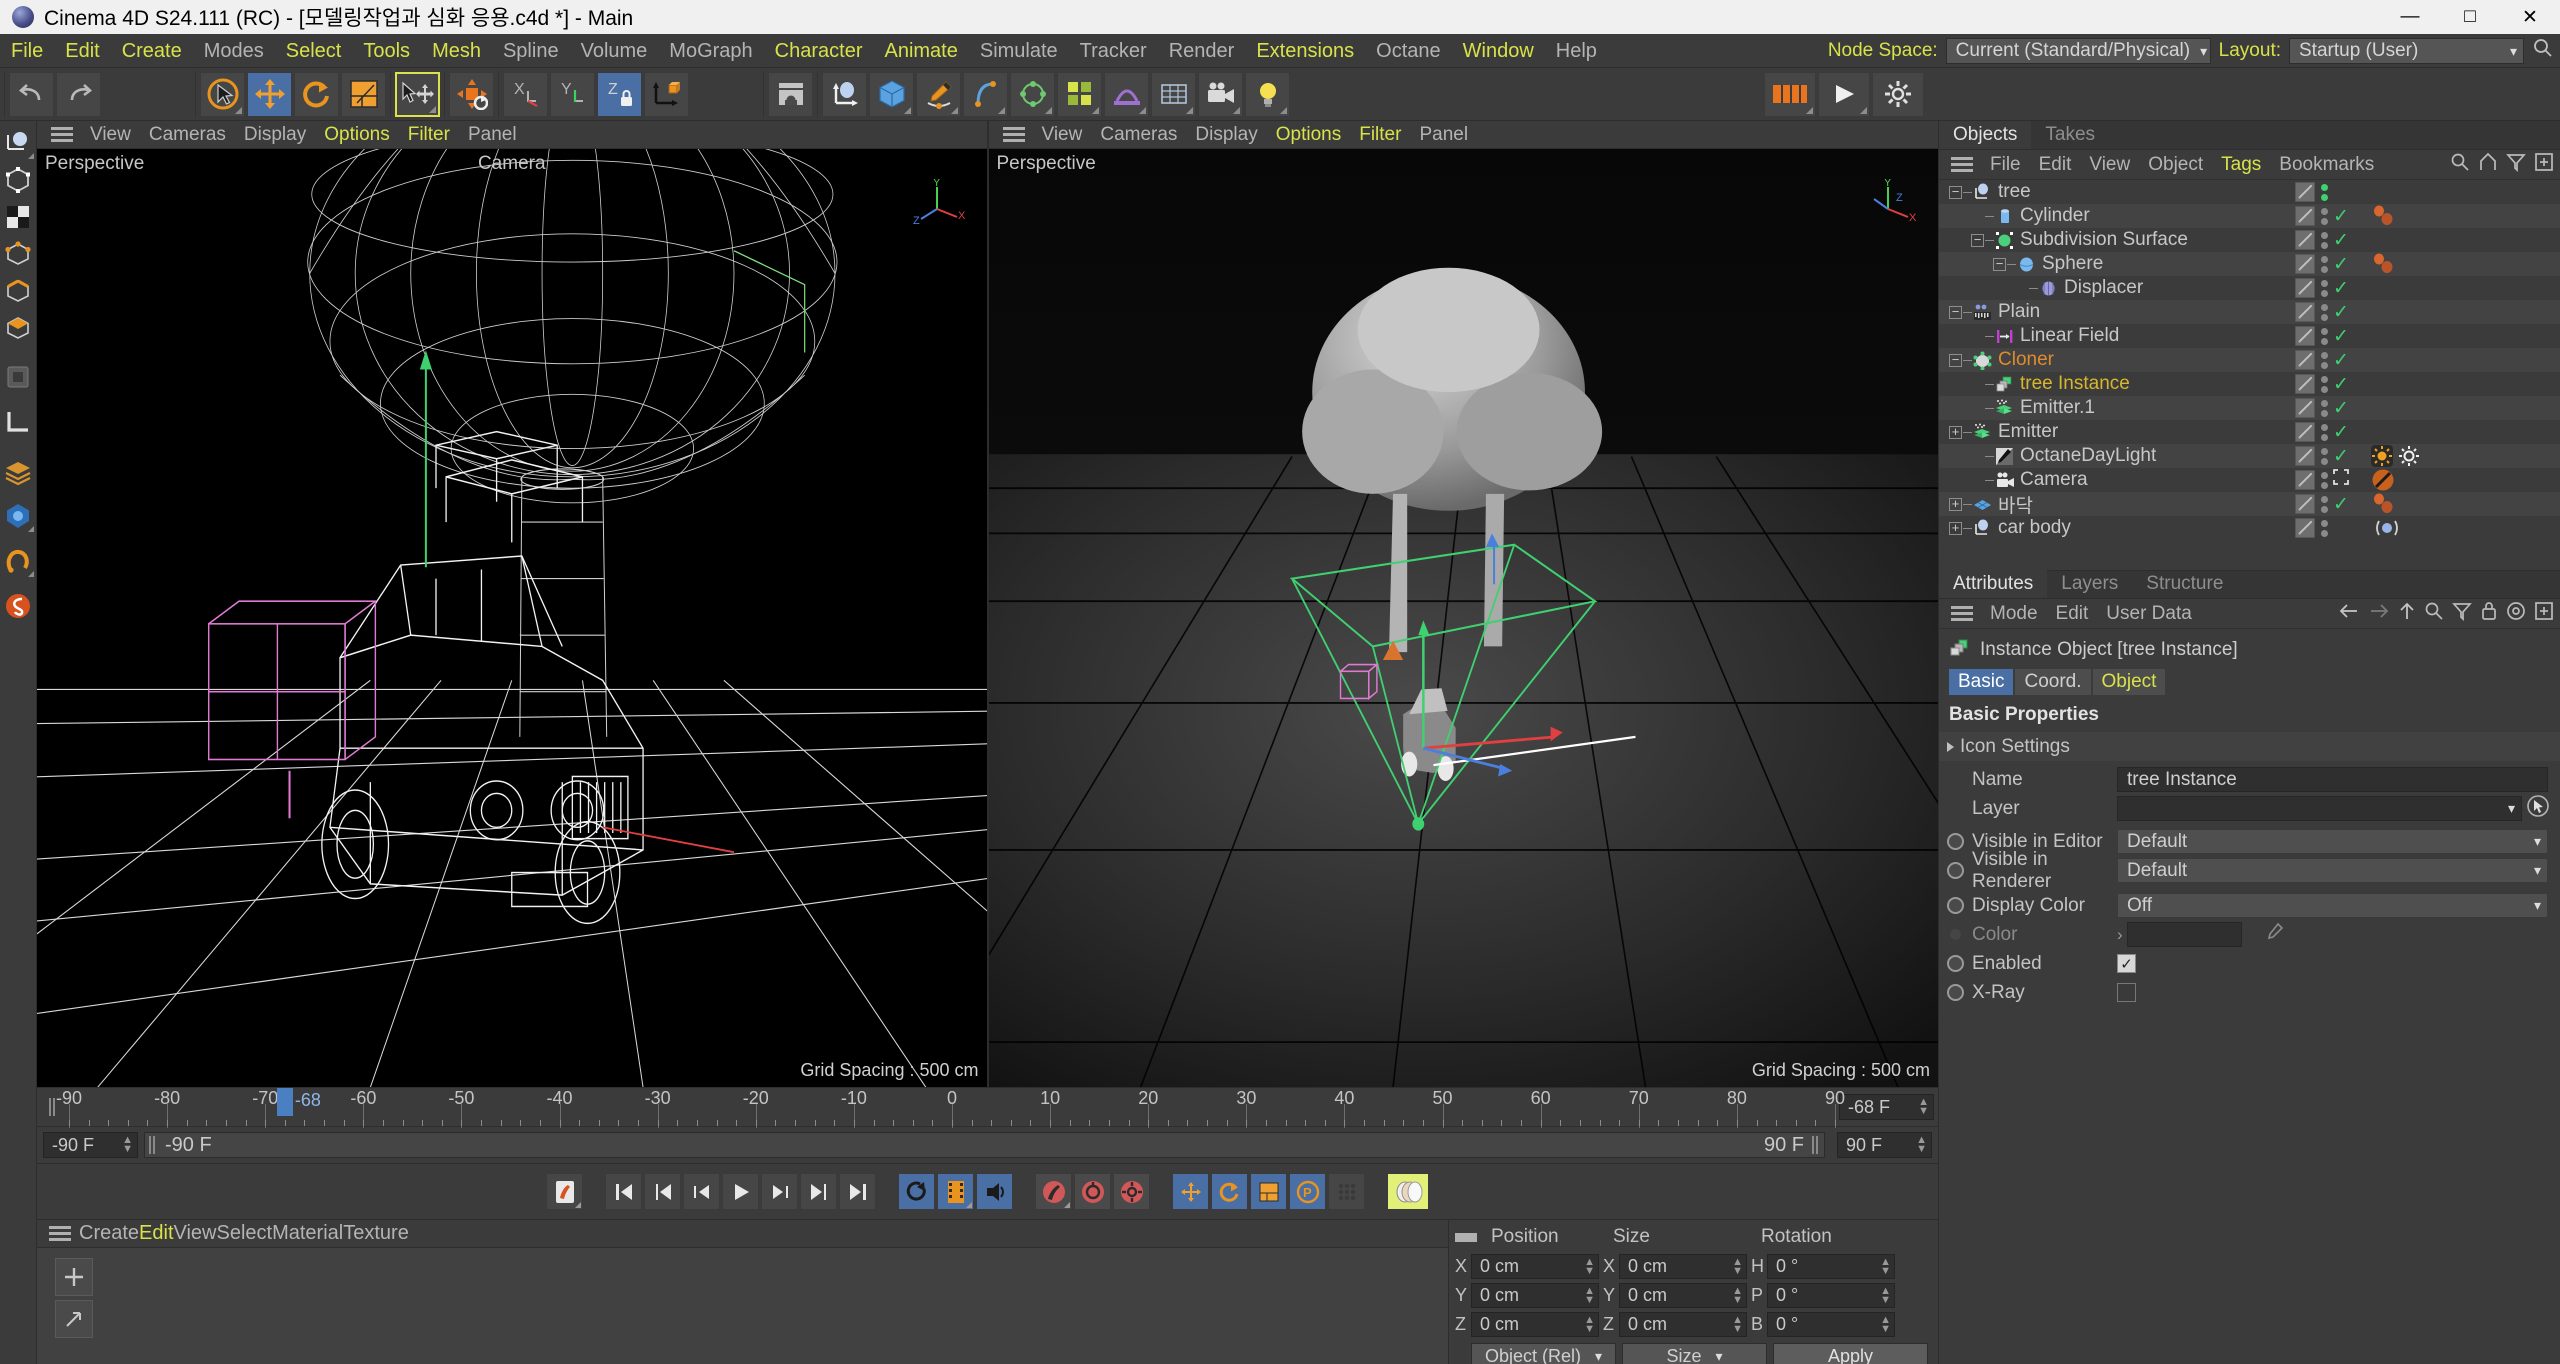 The image size is (2560, 1364). Describe the element at coordinates (1092, 1192) in the screenshot. I see `keyframe-position-button` at that location.